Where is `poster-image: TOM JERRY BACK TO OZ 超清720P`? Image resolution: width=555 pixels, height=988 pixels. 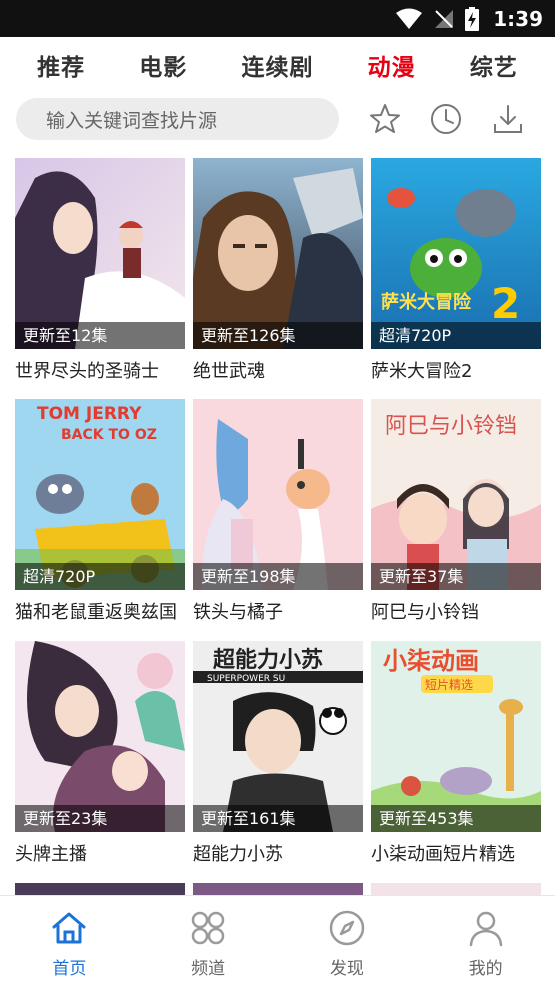
poster-image: TOM JERRY BACK TO OZ 超清720P is located at coordinates (100, 494).